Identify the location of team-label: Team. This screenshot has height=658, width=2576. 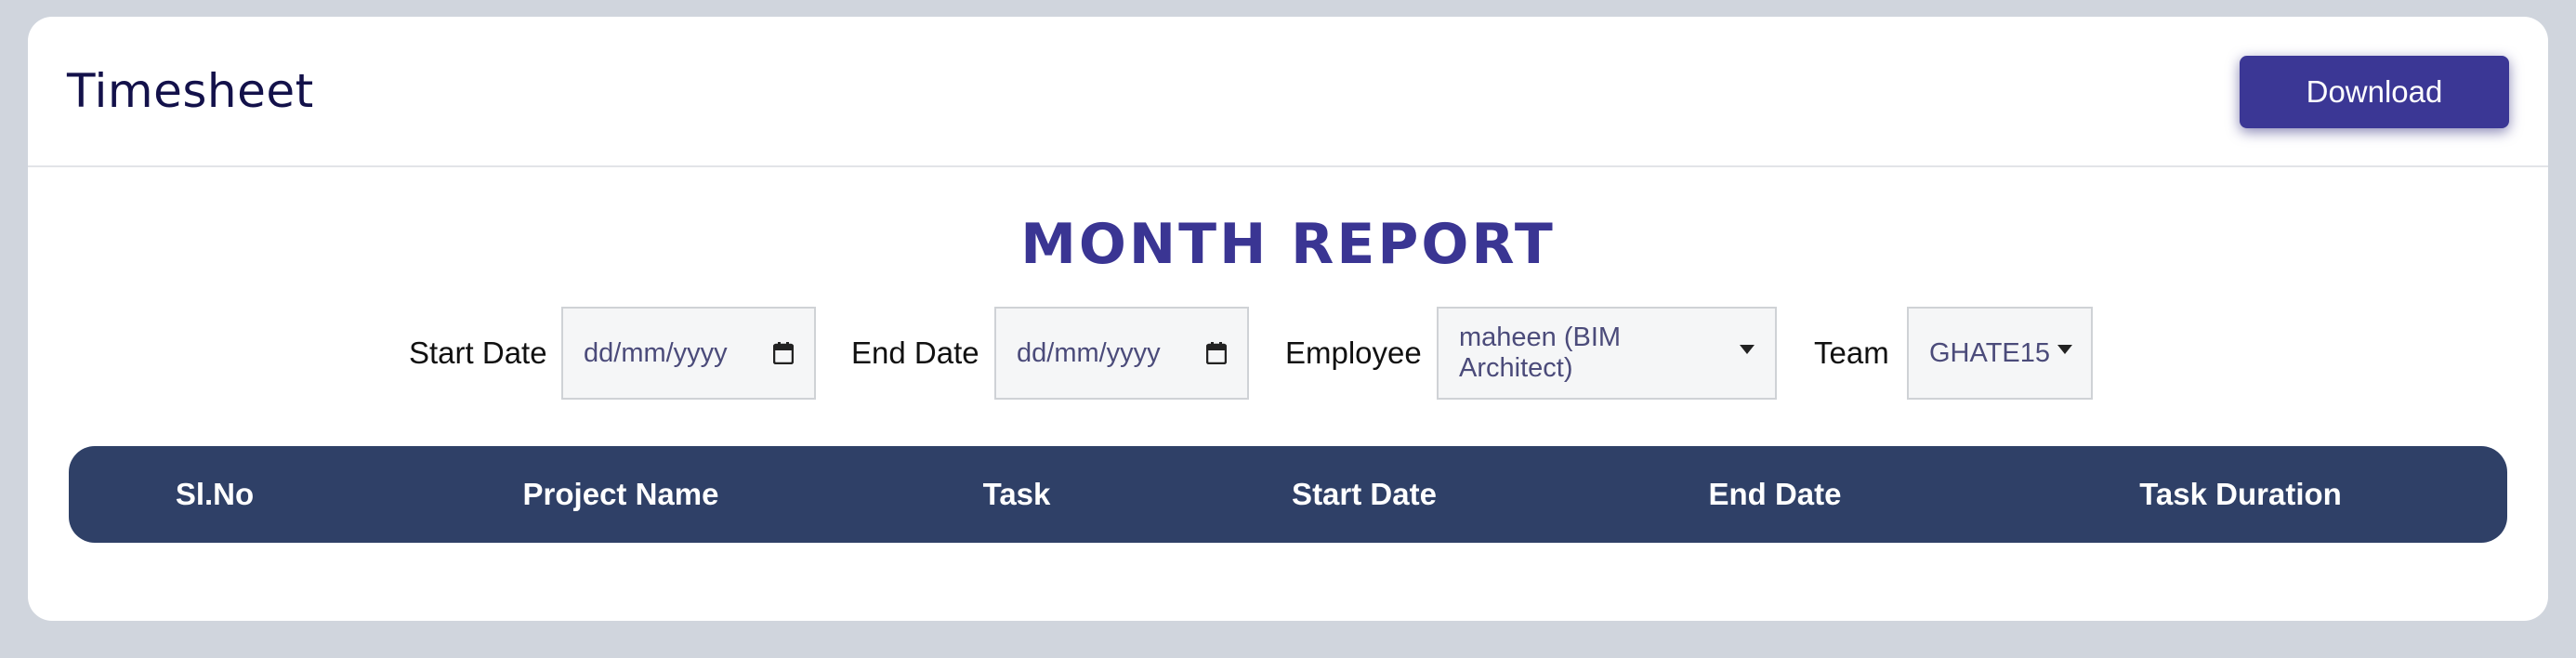
(1851, 353).